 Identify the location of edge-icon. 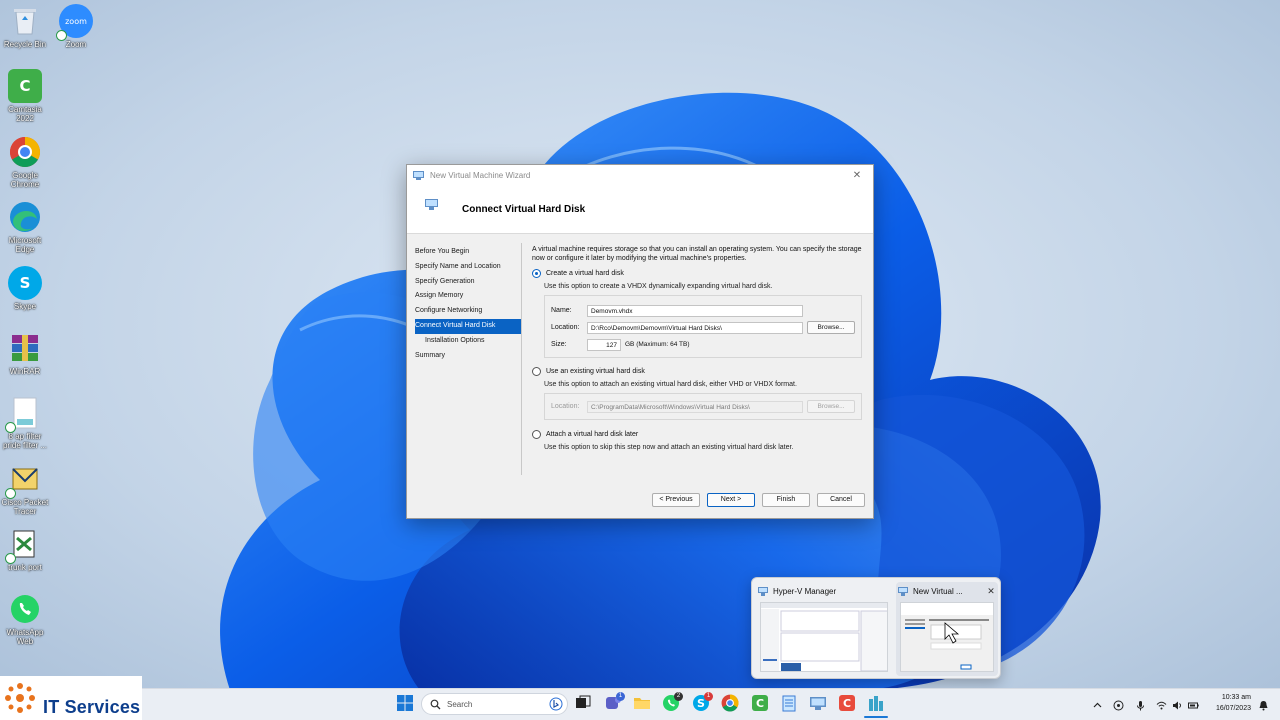
(25, 217).